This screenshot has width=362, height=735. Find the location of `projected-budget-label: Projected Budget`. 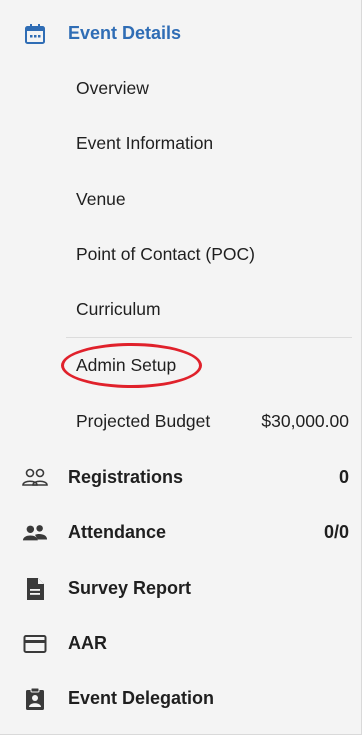

projected-budget-label: Projected Budget is located at coordinates (143, 421).